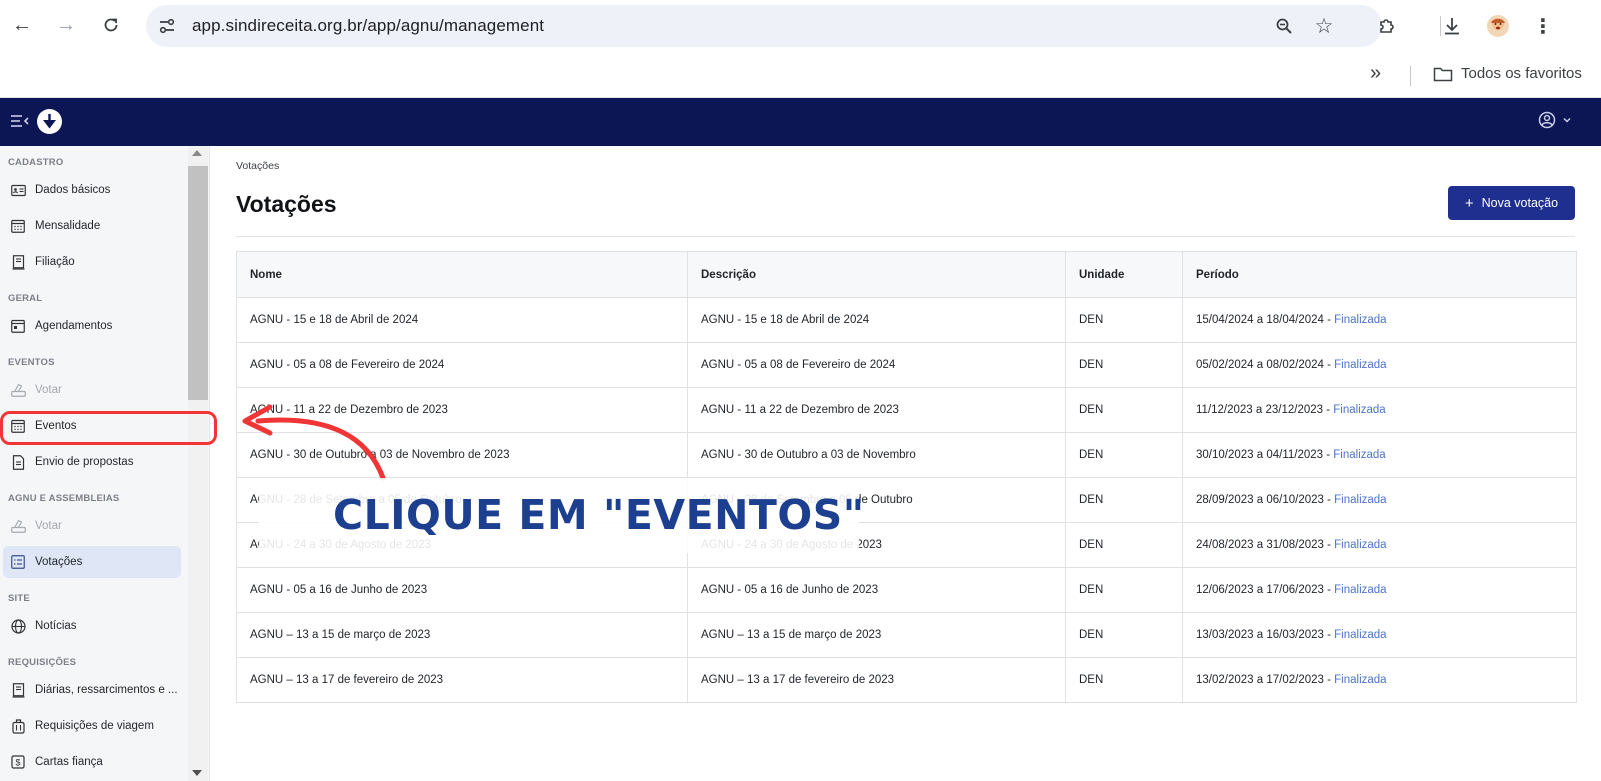  What do you see at coordinates (1410, 76) in the screenshot?
I see `bookmarks-separator` at bounding box center [1410, 76].